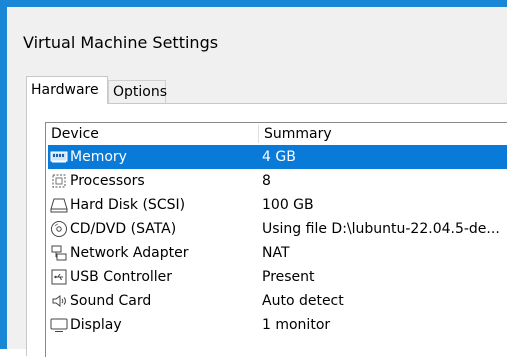  Describe the element at coordinates (59, 157) in the screenshot. I see `memory-icon` at that location.